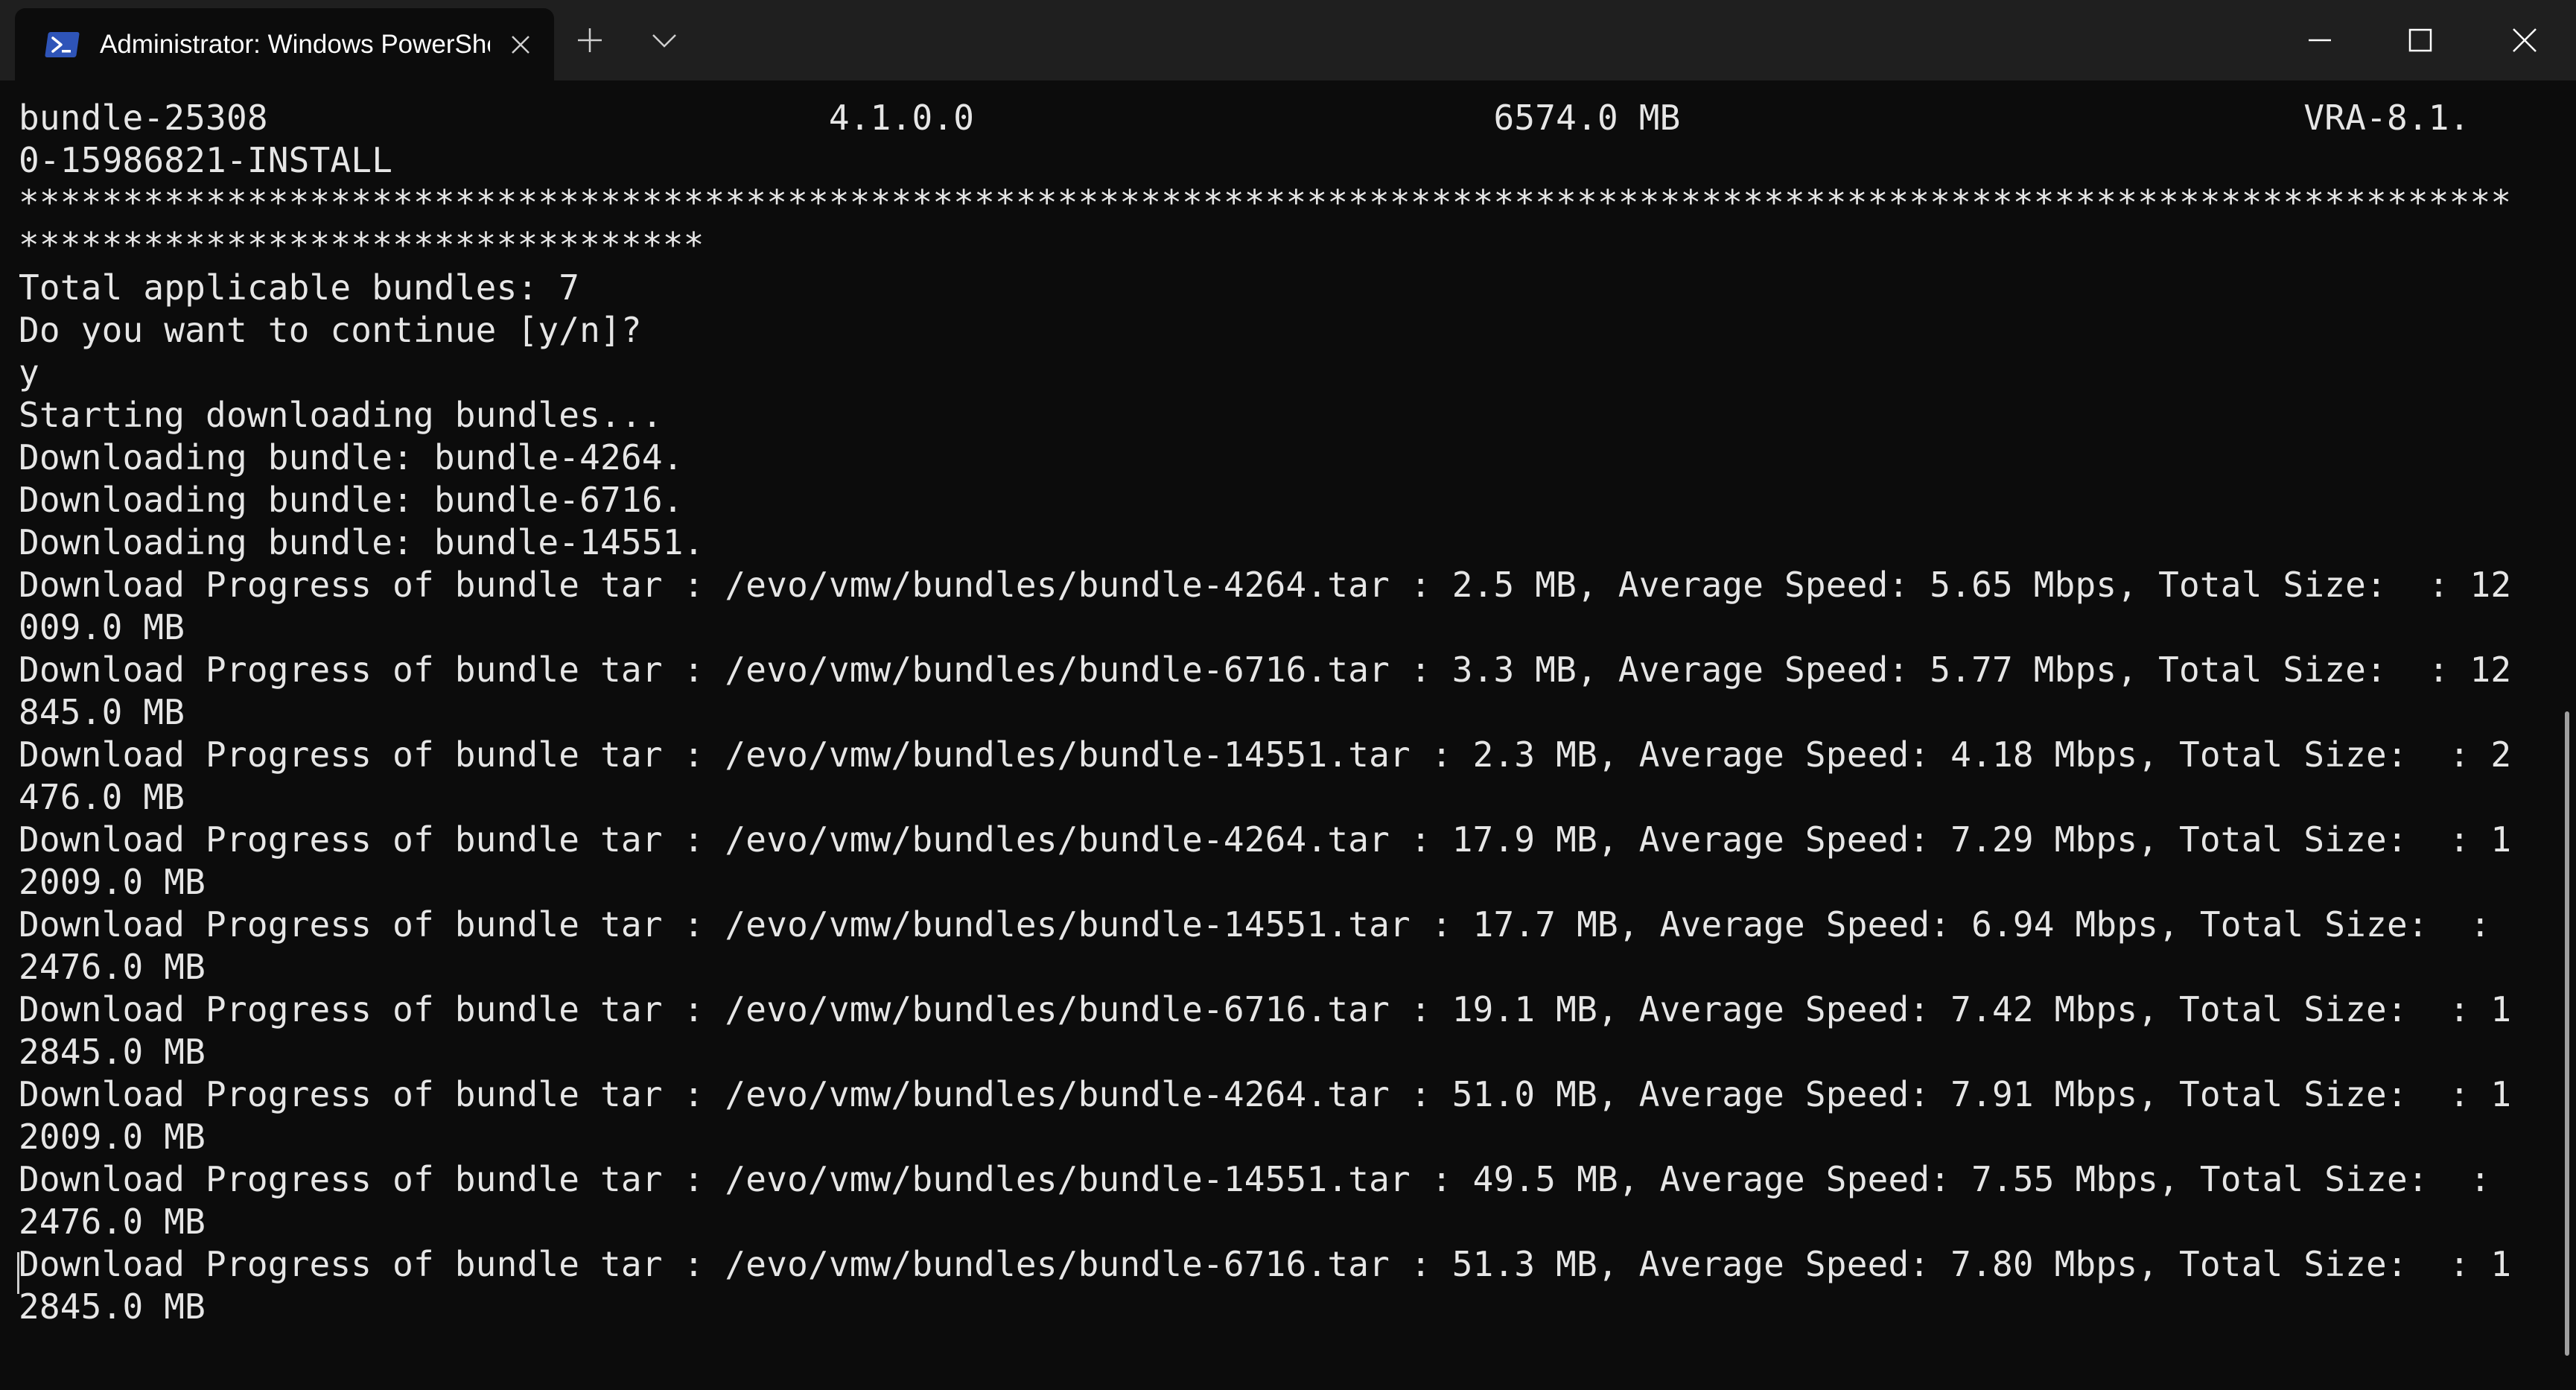  I want to click on plus-icon, so click(590, 40).